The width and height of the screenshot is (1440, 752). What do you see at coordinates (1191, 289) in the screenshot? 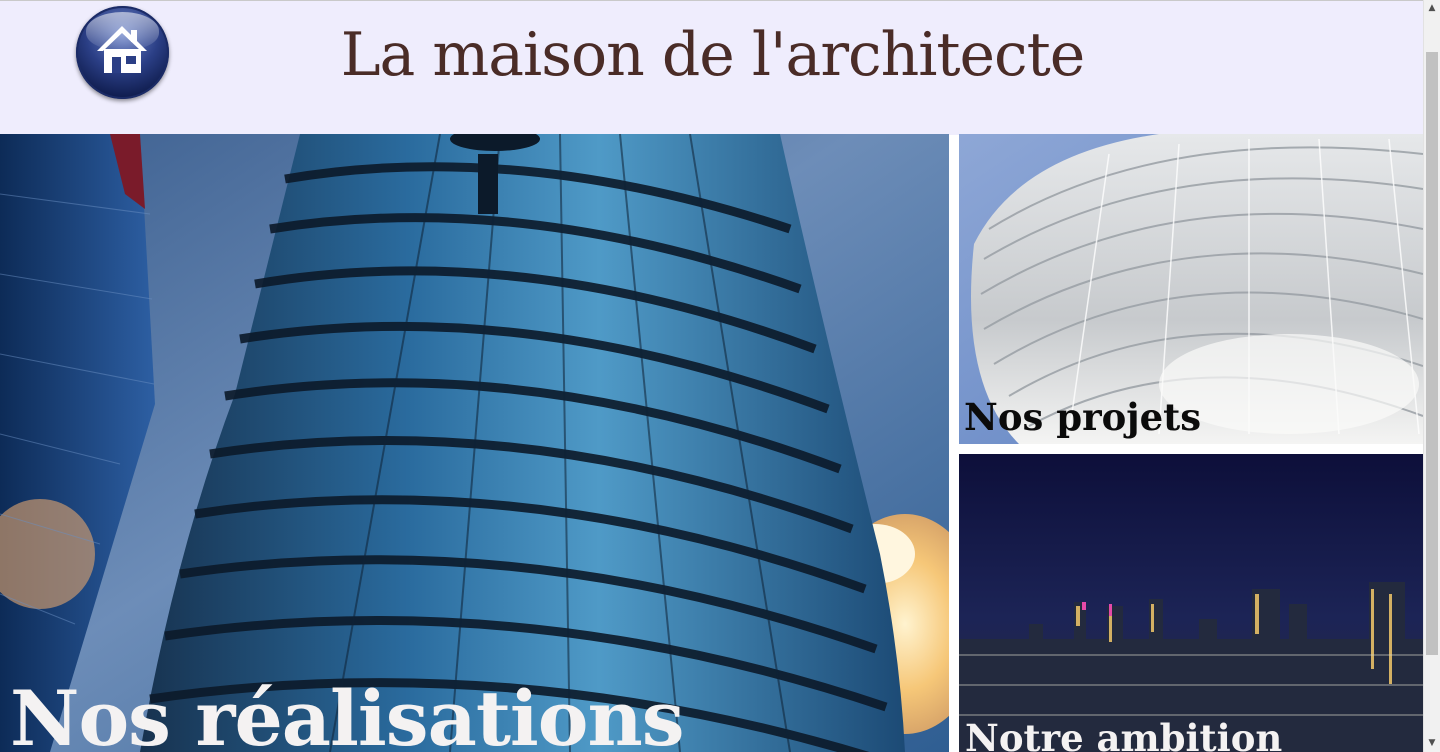
I see `tile-nos-projets: Nos projets` at bounding box center [1191, 289].